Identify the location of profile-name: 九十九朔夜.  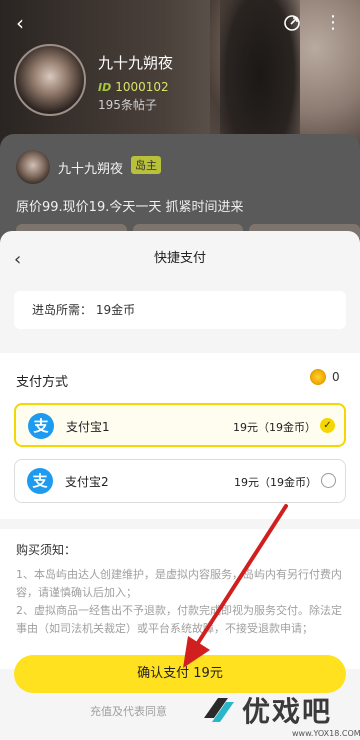
(136, 63).